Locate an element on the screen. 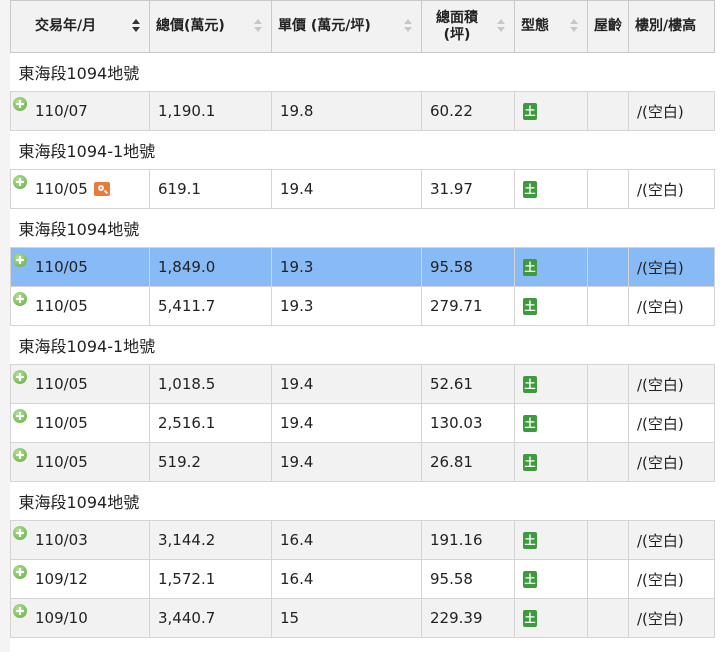 This screenshot has height=652, width=720. date-value: 109/12 is located at coordinates (61, 579).